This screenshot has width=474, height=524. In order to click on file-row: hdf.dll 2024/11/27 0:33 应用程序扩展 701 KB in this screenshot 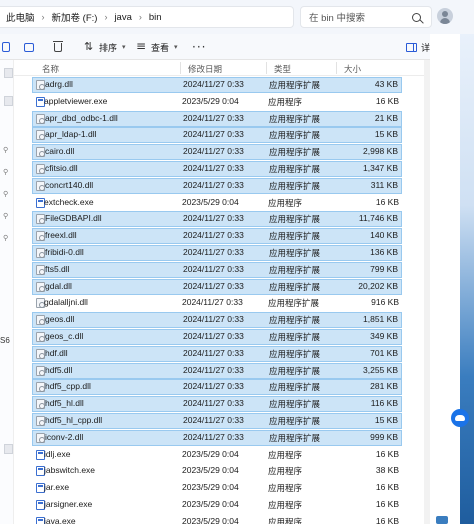, I will do `click(217, 353)`.